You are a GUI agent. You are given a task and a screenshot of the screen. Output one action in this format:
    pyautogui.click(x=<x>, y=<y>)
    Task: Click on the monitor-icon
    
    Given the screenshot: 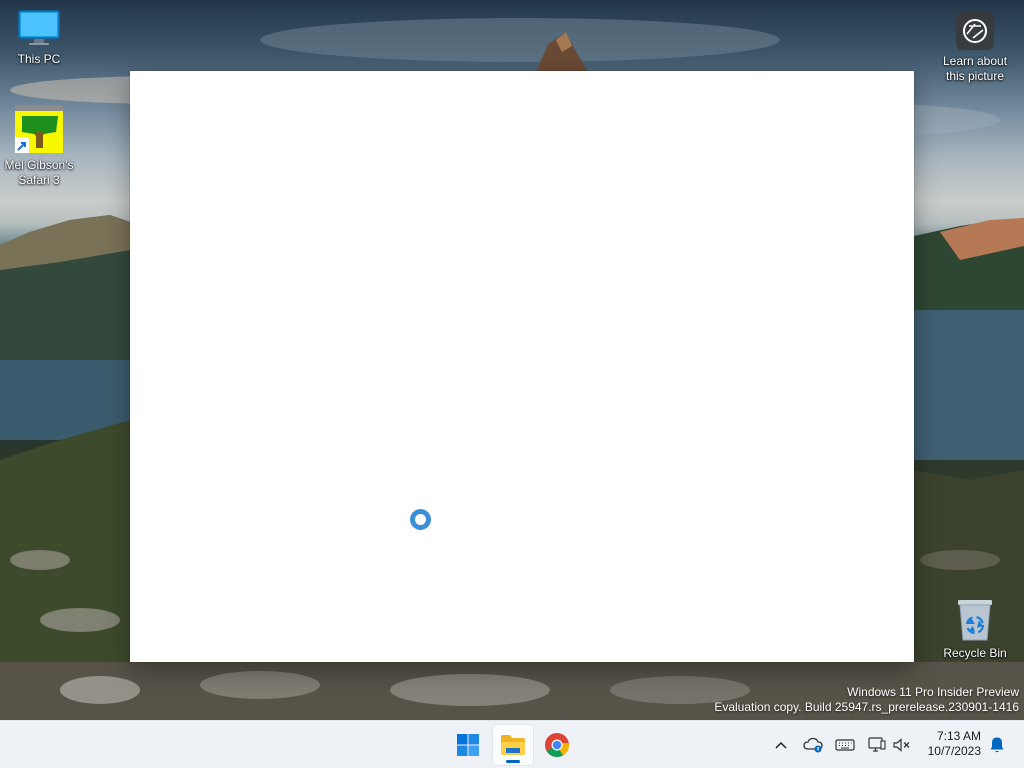 What is the action you would take?
    pyautogui.click(x=39, y=27)
    